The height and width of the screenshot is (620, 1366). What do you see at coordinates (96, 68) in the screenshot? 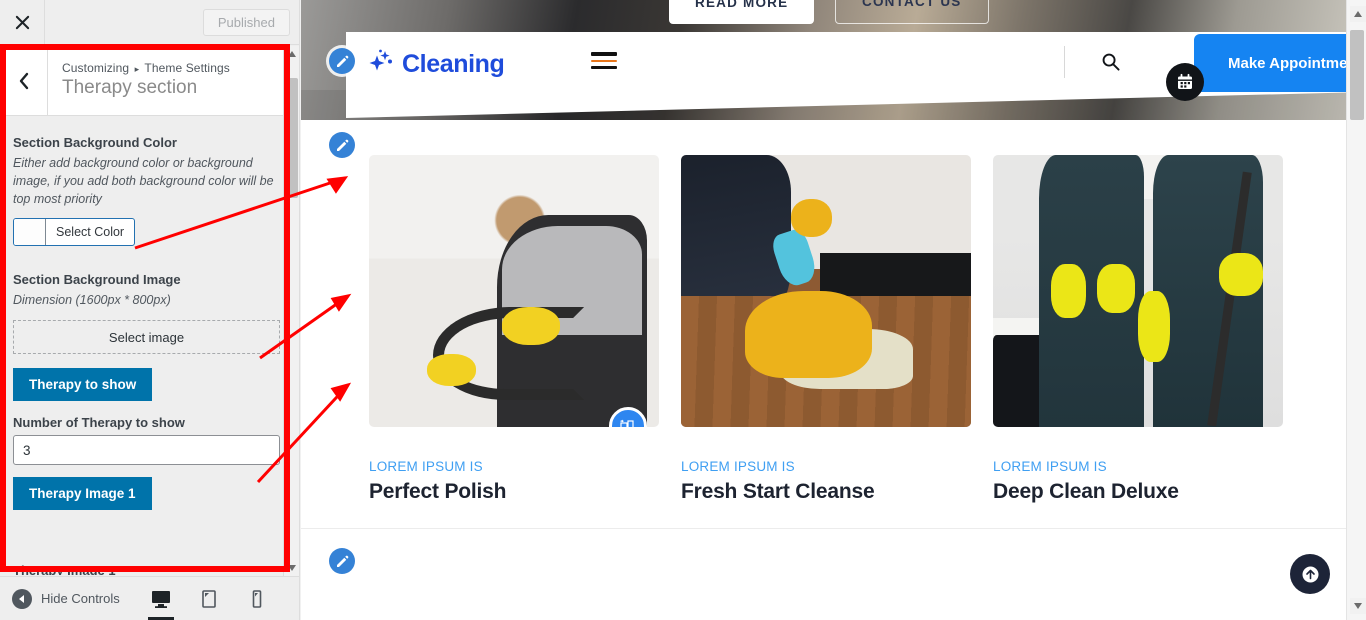
I see `breadcrumb-root: Customizing` at bounding box center [96, 68].